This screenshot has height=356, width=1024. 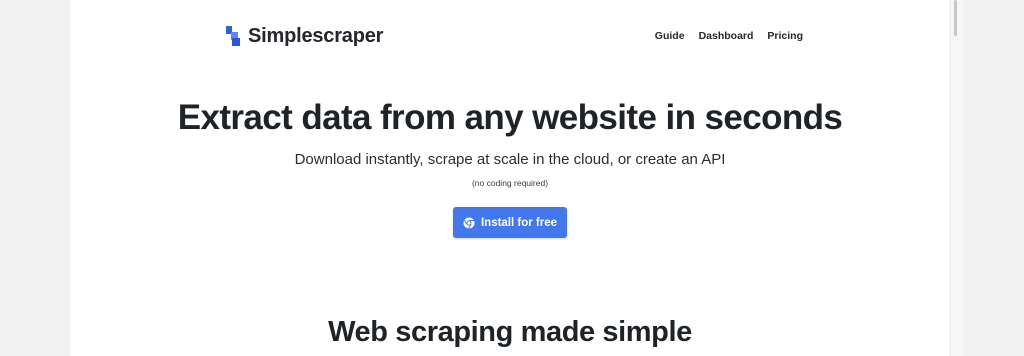 What do you see at coordinates (993, 178) in the screenshot?
I see `window-margin` at bounding box center [993, 178].